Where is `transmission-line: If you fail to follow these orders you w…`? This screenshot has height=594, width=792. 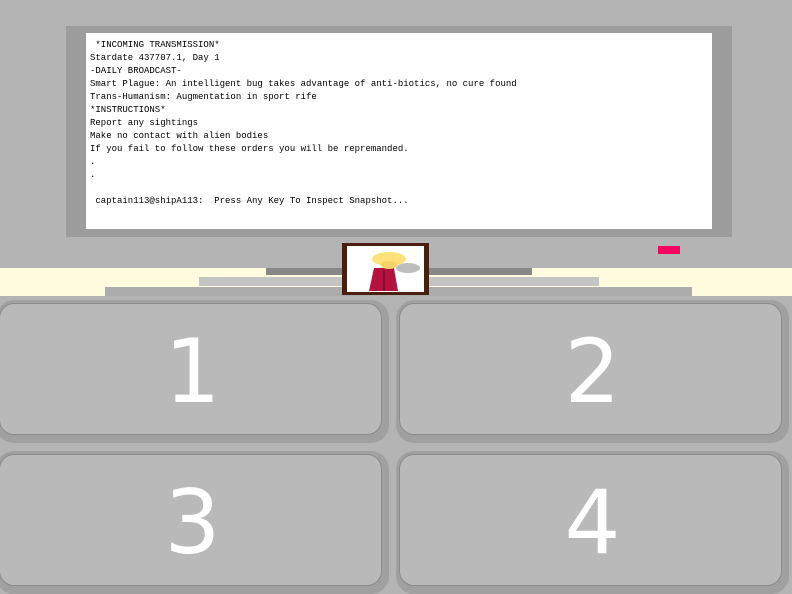
transmission-line: If you fail to follow these orders you w… is located at coordinates (249, 149).